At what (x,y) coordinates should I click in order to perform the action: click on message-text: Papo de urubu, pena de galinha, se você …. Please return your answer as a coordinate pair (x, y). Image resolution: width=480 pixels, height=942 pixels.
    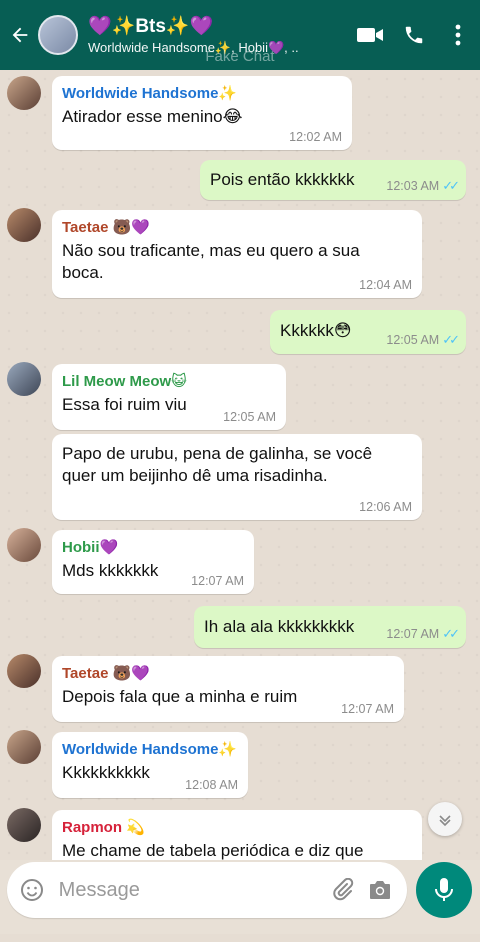
    Looking at the image, I should click on (217, 464).